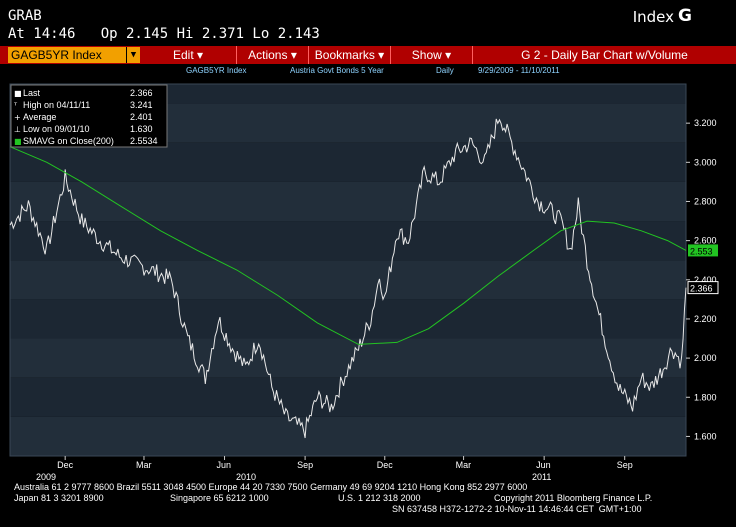  I want to click on footer-line-2a: Japan 81 3 3201 8900, so click(59, 498).